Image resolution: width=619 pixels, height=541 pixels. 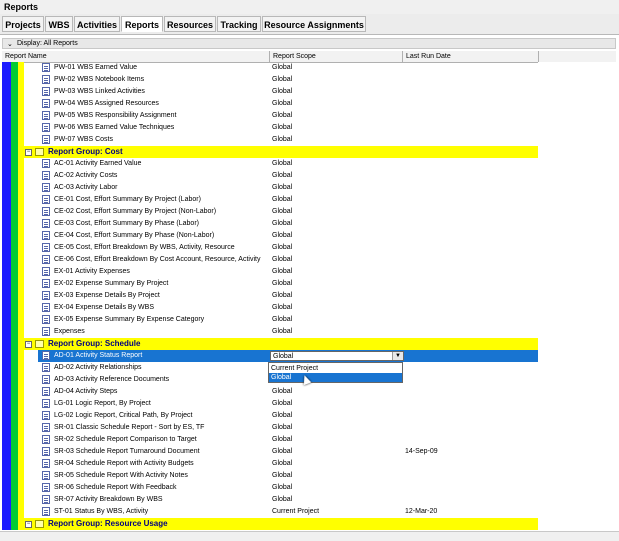 What do you see at coordinates (309, 43) in the screenshot?
I see `display-filter-bar: ⌄ Display: All Reports` at bounding box center [309, 43].